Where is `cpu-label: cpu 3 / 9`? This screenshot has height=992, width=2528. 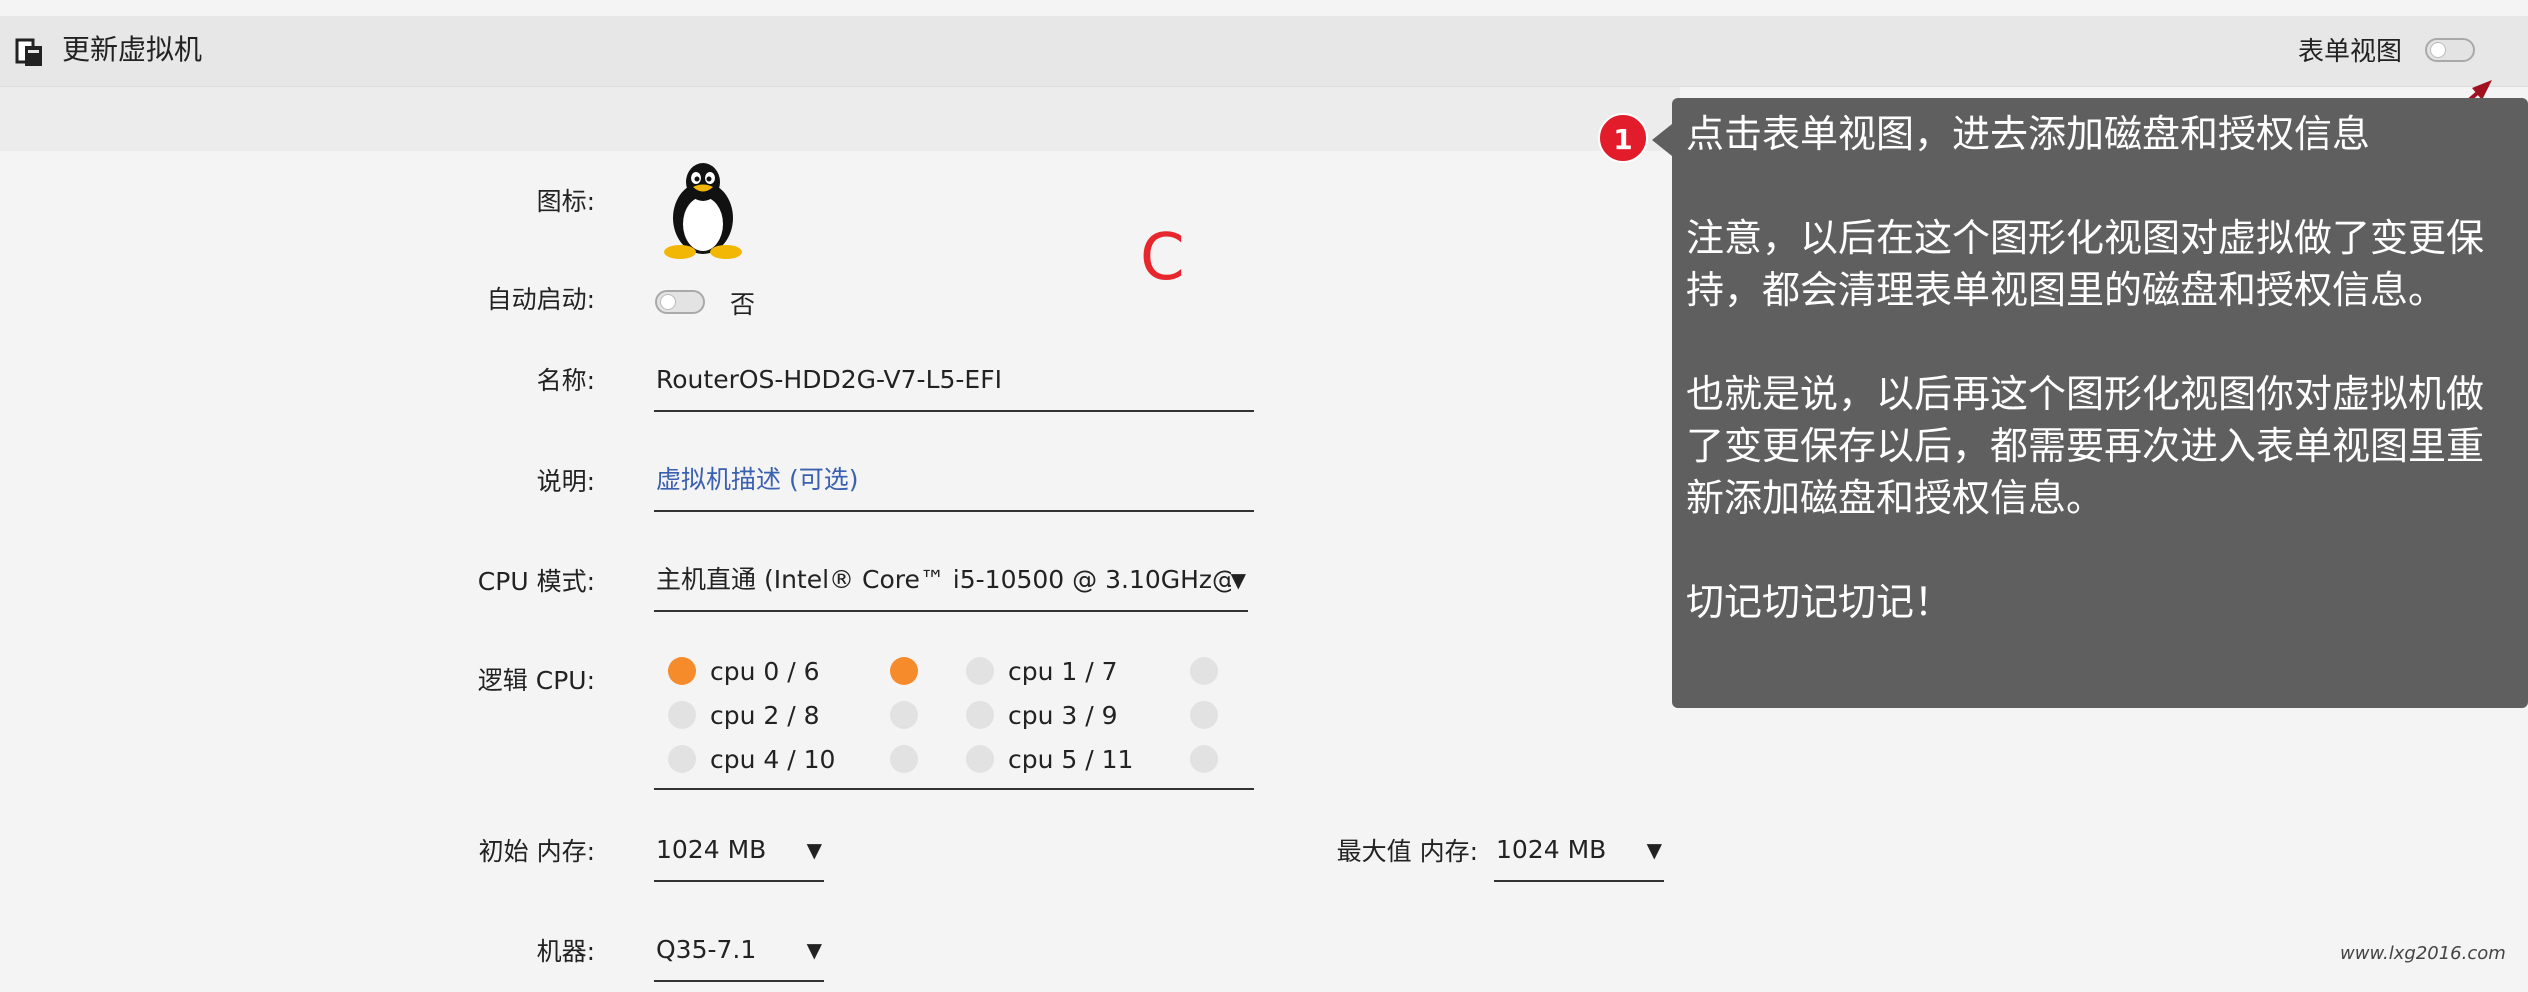
cpu-label: cpu 3 / 9 is located at coordinates (1063, 715).